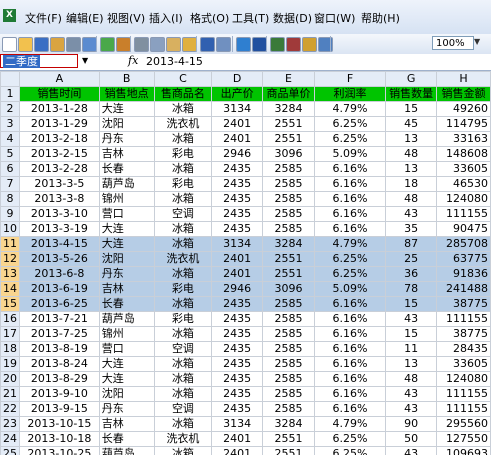 The height and width of the screenshot is (455, 491). What do you see at coordinates (10, 94) in the screenshot?
I see `row-header: 1` at bounding box center [10, 94].